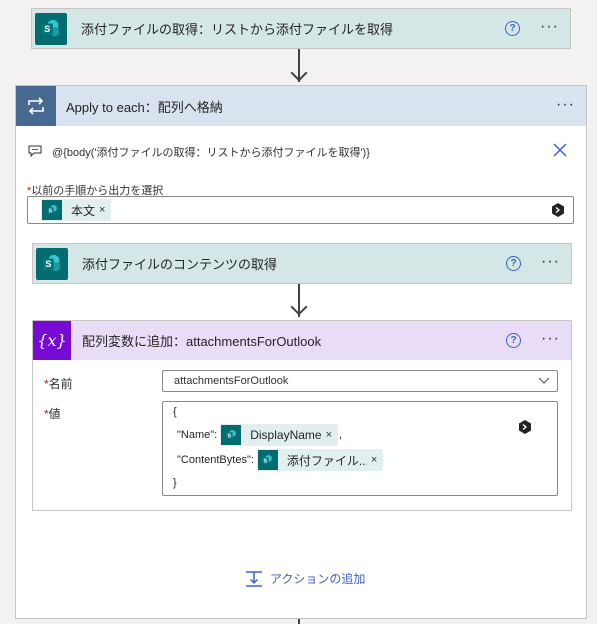  I want to click on chevron-down-icon, so click(544, 380).